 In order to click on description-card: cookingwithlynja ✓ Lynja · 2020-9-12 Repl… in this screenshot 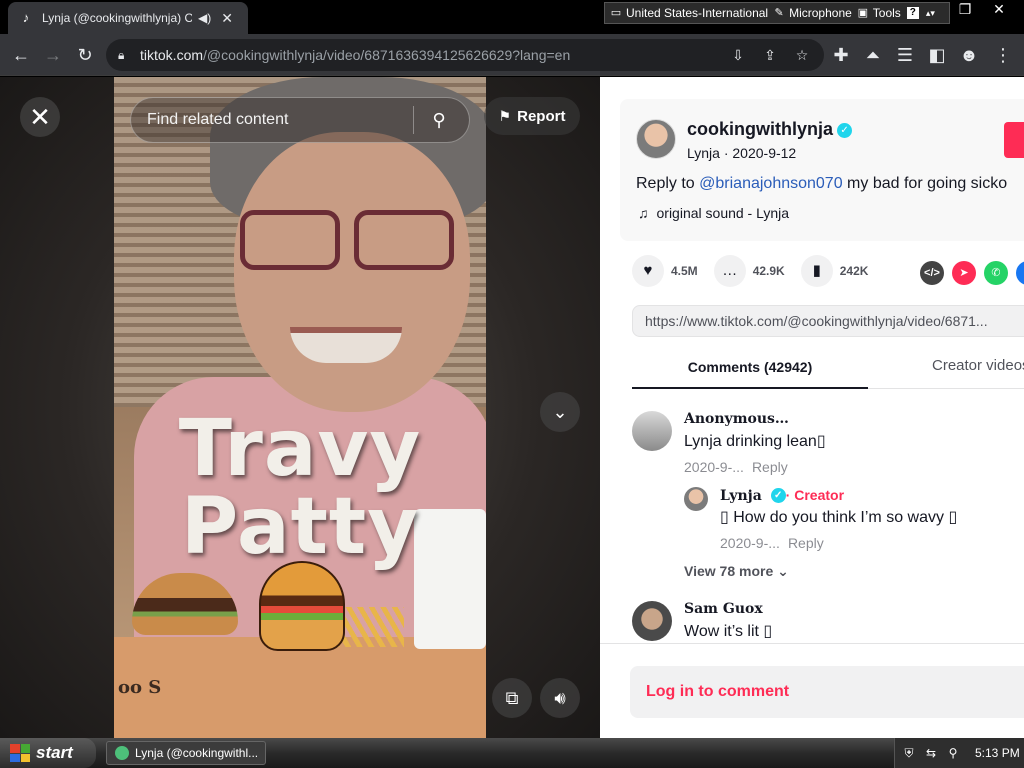, I will do `click(822, 170)`.